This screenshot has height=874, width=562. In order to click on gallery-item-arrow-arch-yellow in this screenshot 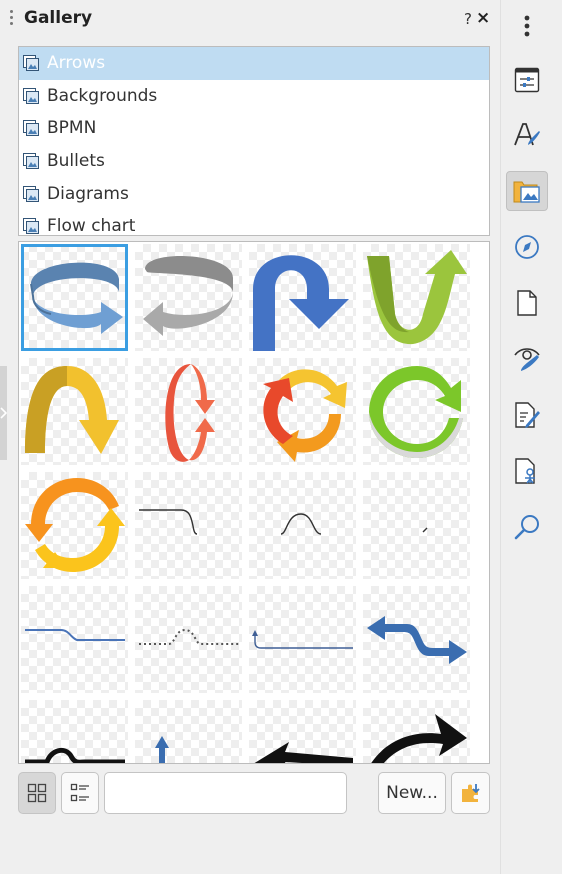, I will do `click(74, 411)`.